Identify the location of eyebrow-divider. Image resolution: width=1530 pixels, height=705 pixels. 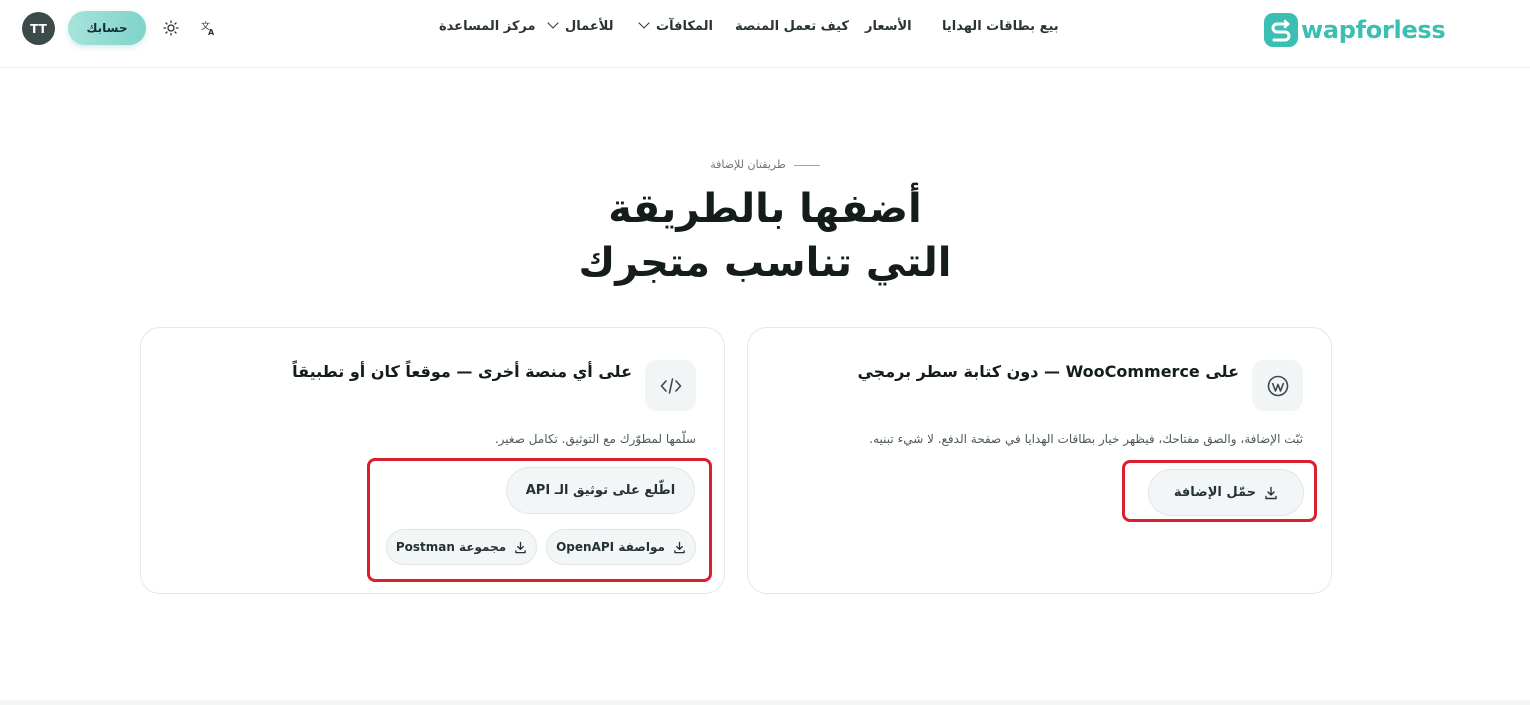
(806, 165).